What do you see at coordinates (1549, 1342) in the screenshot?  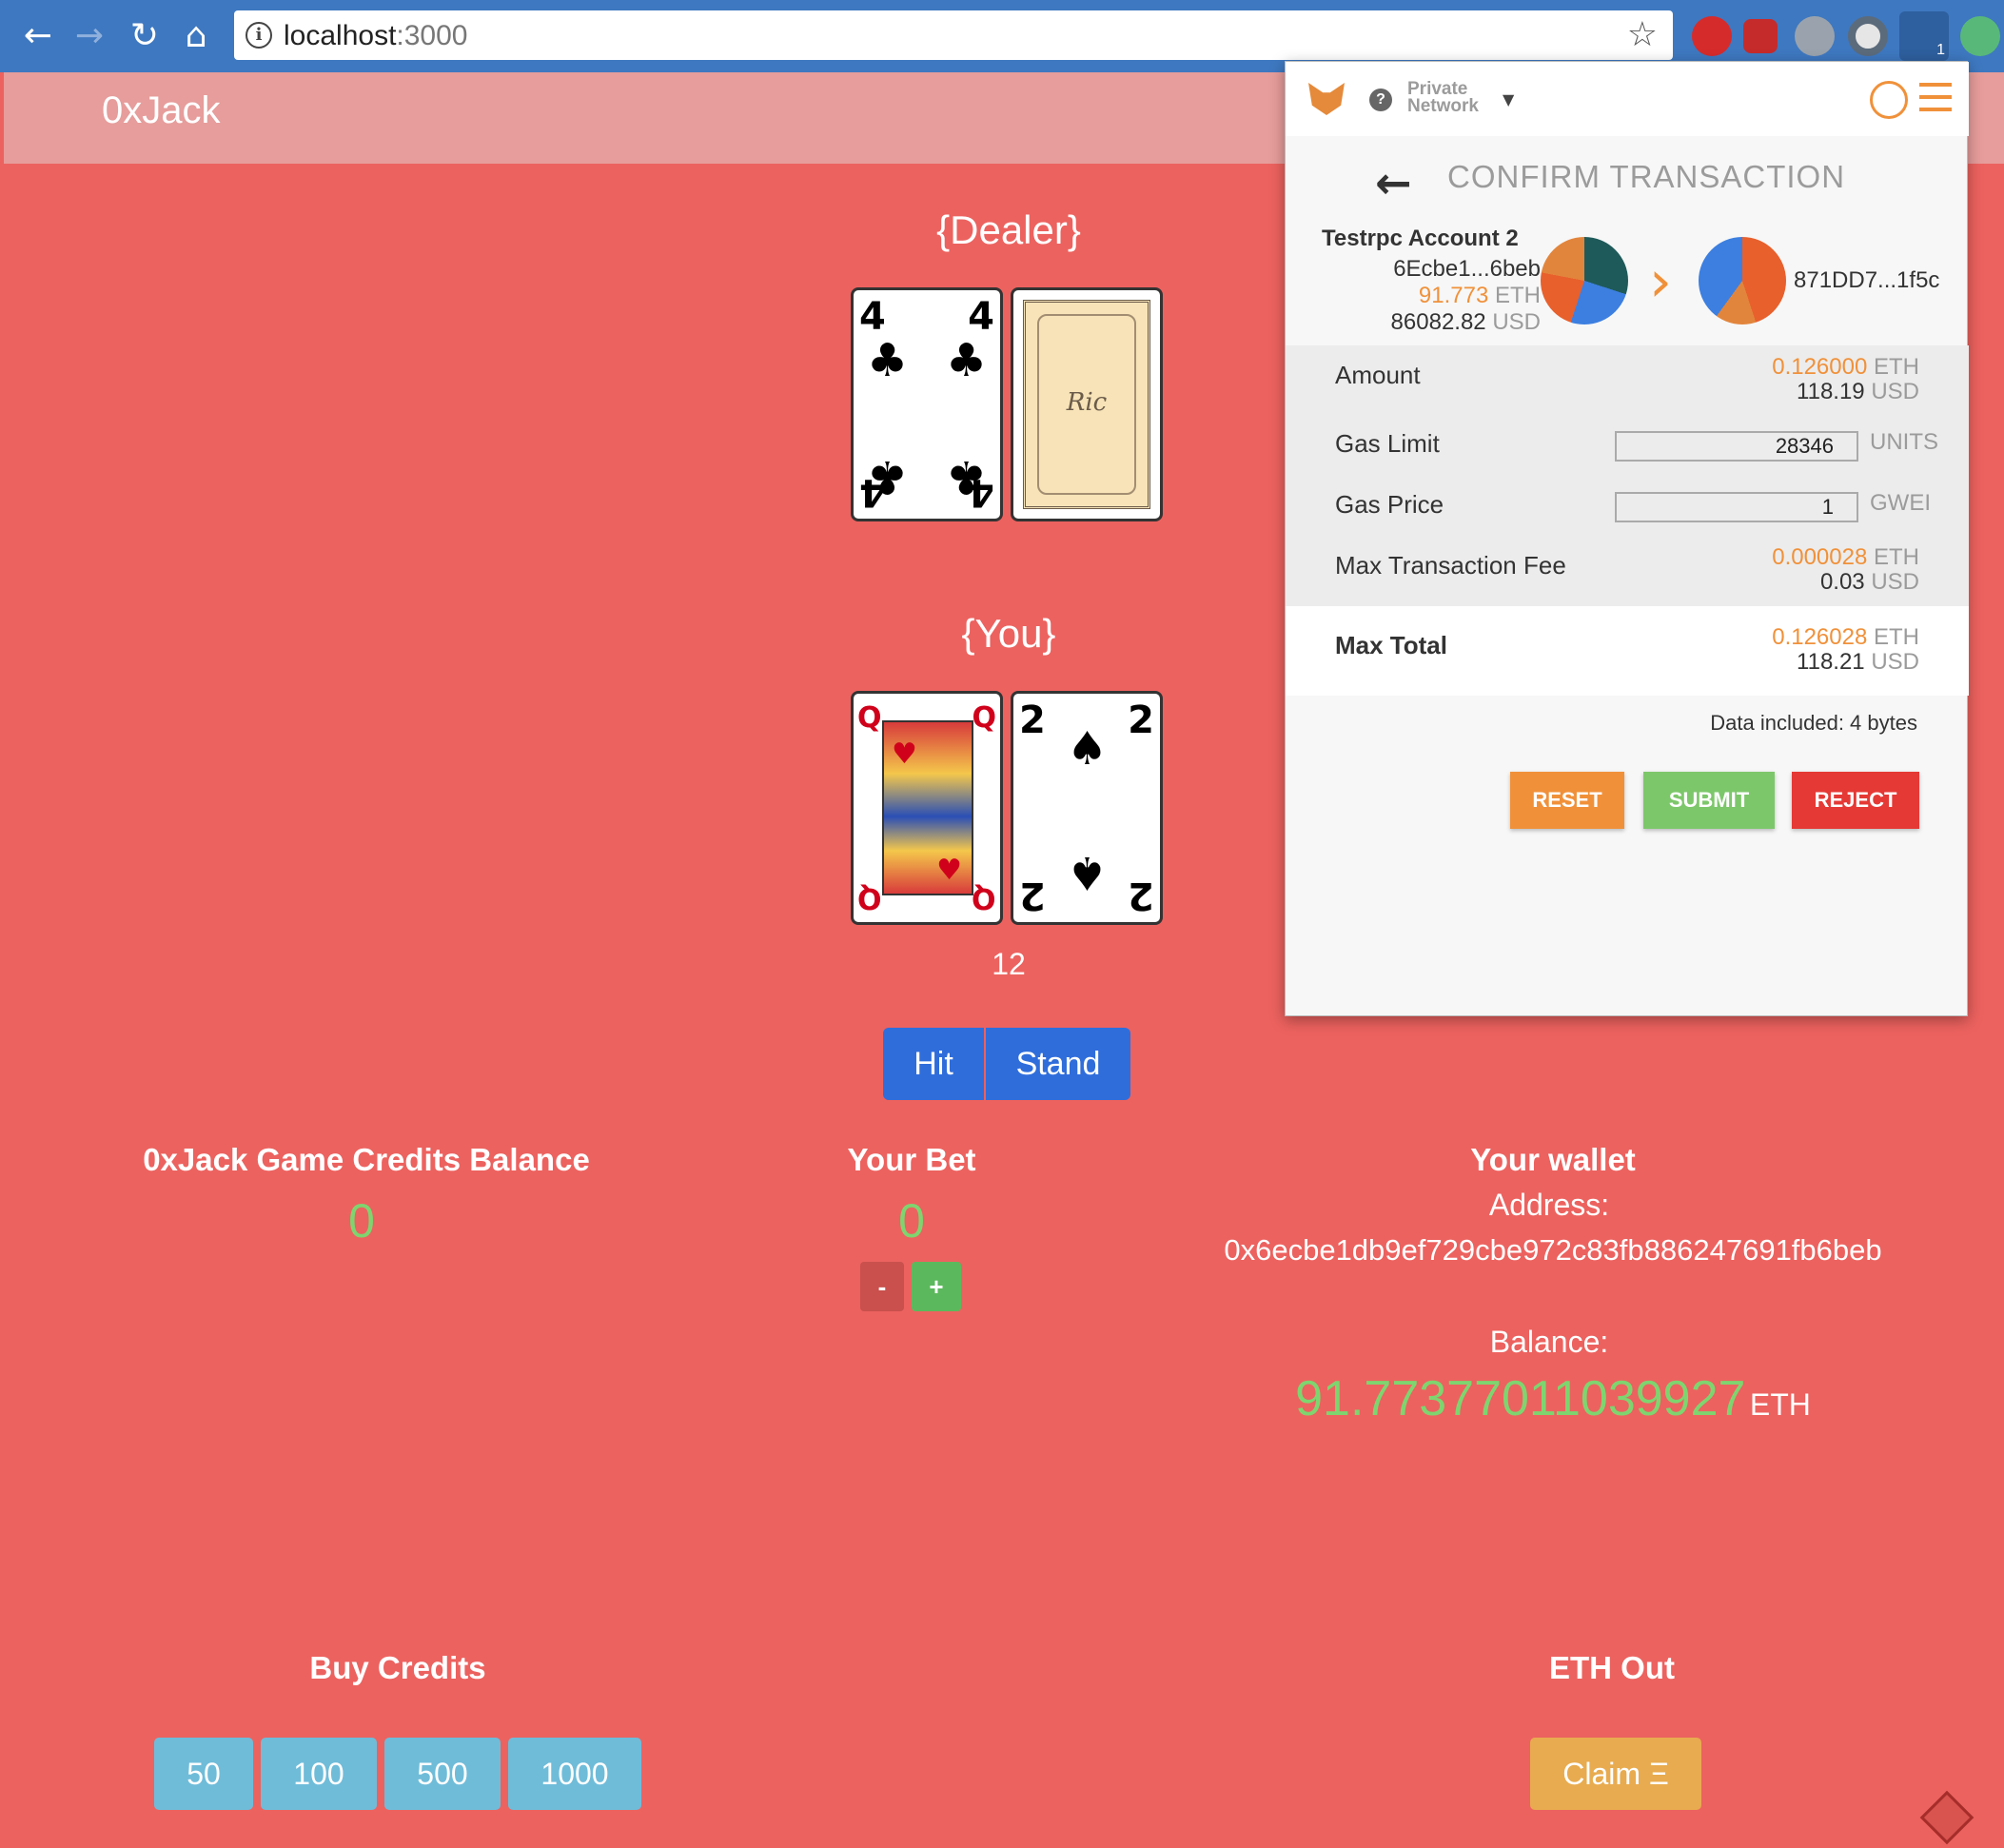 I see `balance-label: Balance:` at bounding box center [1549, 1342].